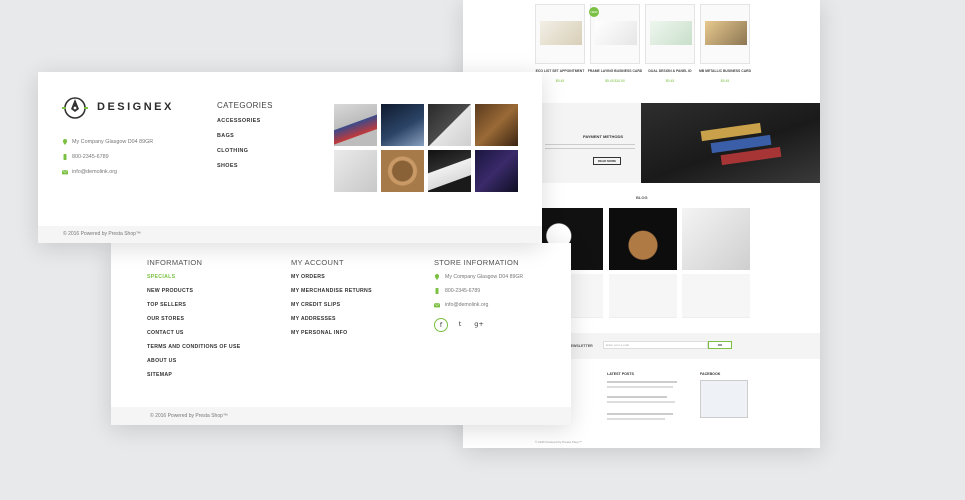  What do you see at coordinates (615, 81) in the screenshot?
I see `product-price: $9.45 $10.50` at bounding box center [615, 81].